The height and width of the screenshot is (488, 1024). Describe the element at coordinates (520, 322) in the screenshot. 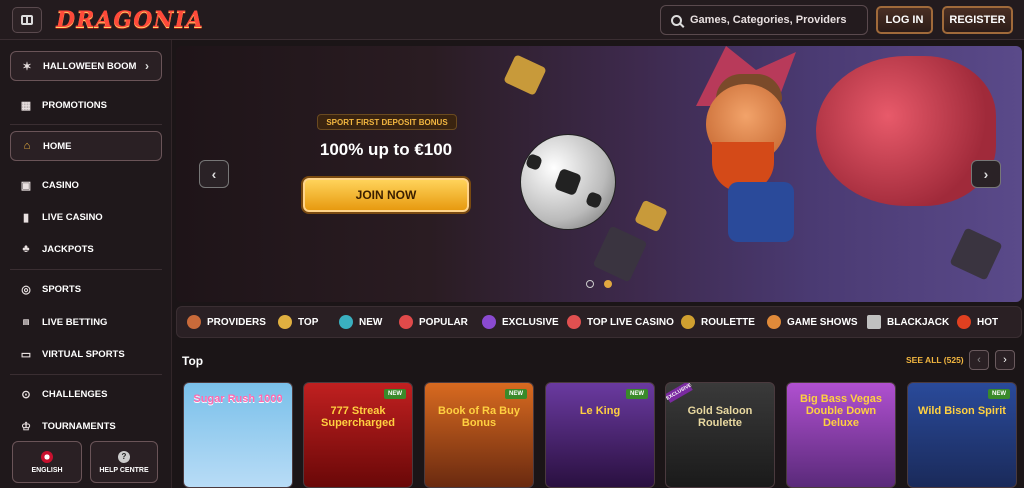

I see `category-exclusive: EXCLUSIVE` at that location.